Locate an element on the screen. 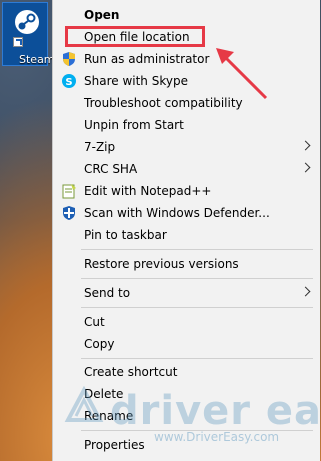 This screenshot has height=461, width=321. menu-item-label: Open is located at coordinates (102, 15).